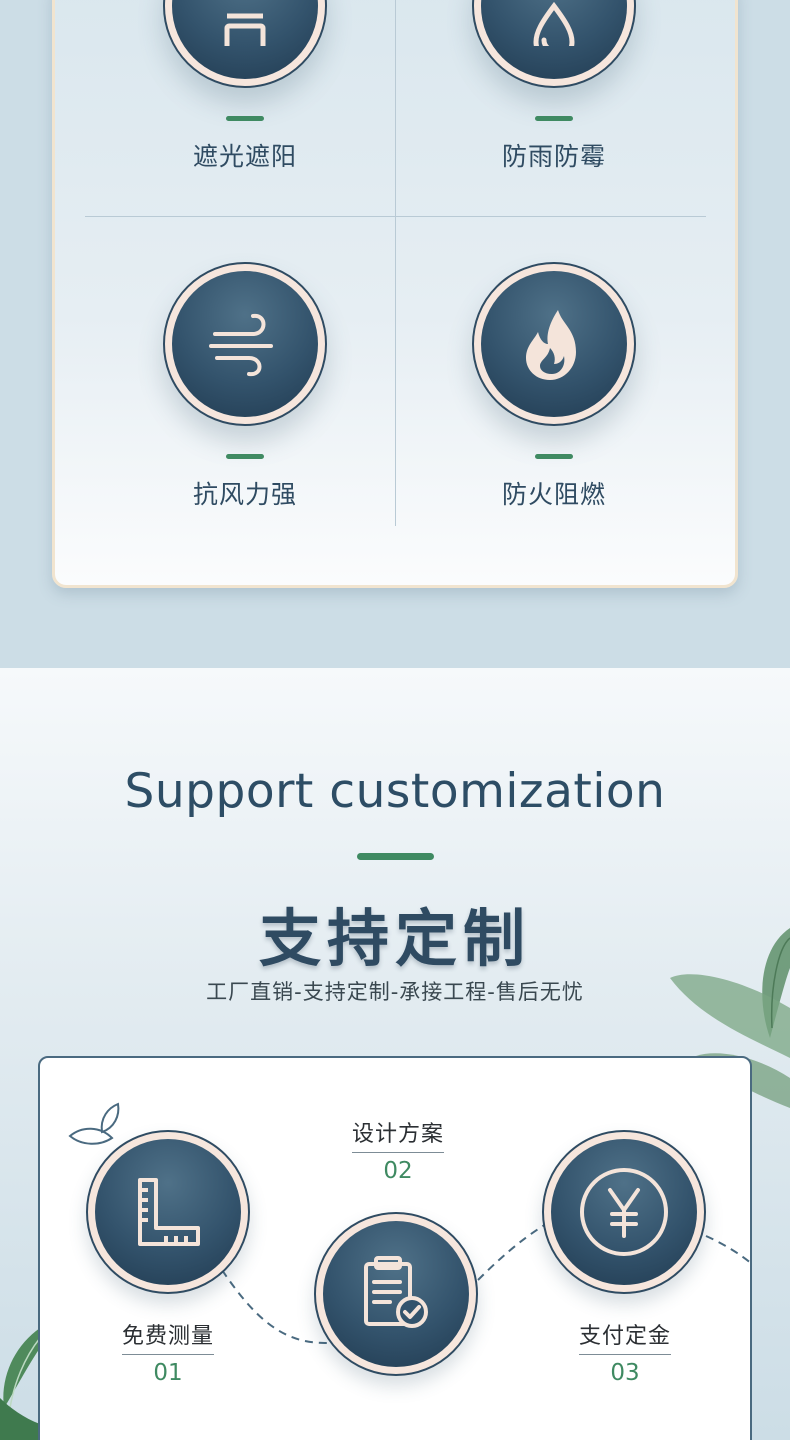 The height and width of the screenshot is (1440, 790). Describe the element at coordinates (395, 992) in the screenshot. I see `section-subtitle: 工厂直销-支持定制-承接工程-售后无忧` at that location.